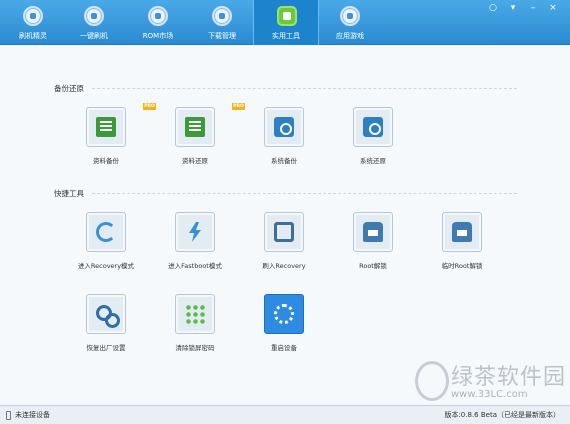  Describe the element at coordinates (8, 415) in the screenshot. I see `phone-icon` at that location.